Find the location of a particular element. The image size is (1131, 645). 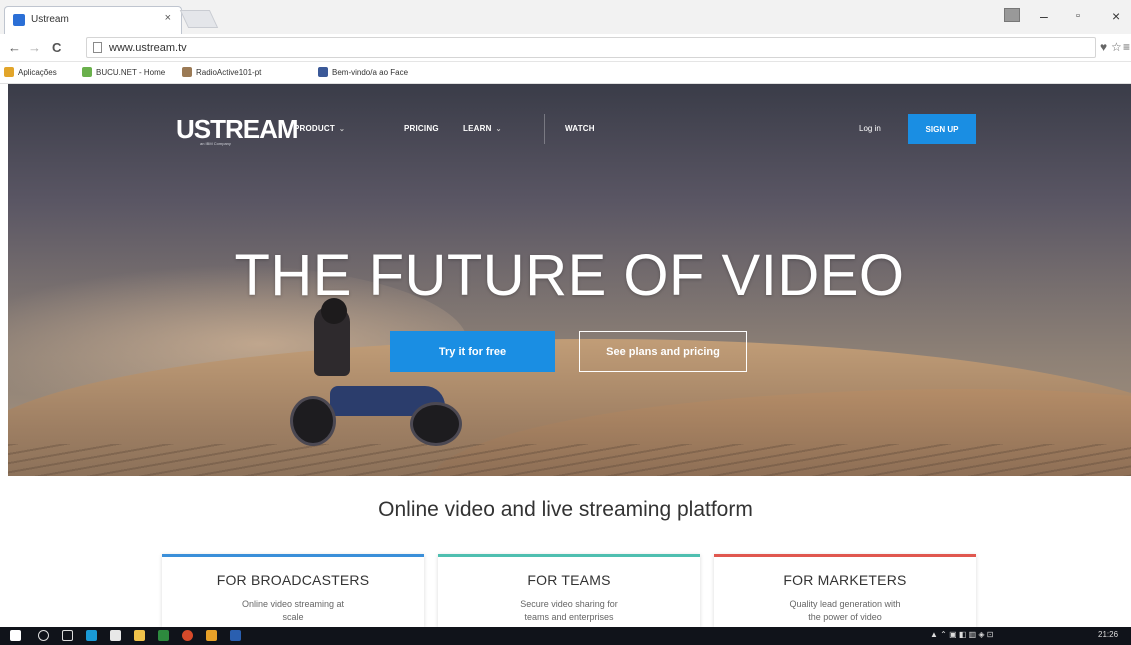

sand-ripples is located at coordinates (569, 460).